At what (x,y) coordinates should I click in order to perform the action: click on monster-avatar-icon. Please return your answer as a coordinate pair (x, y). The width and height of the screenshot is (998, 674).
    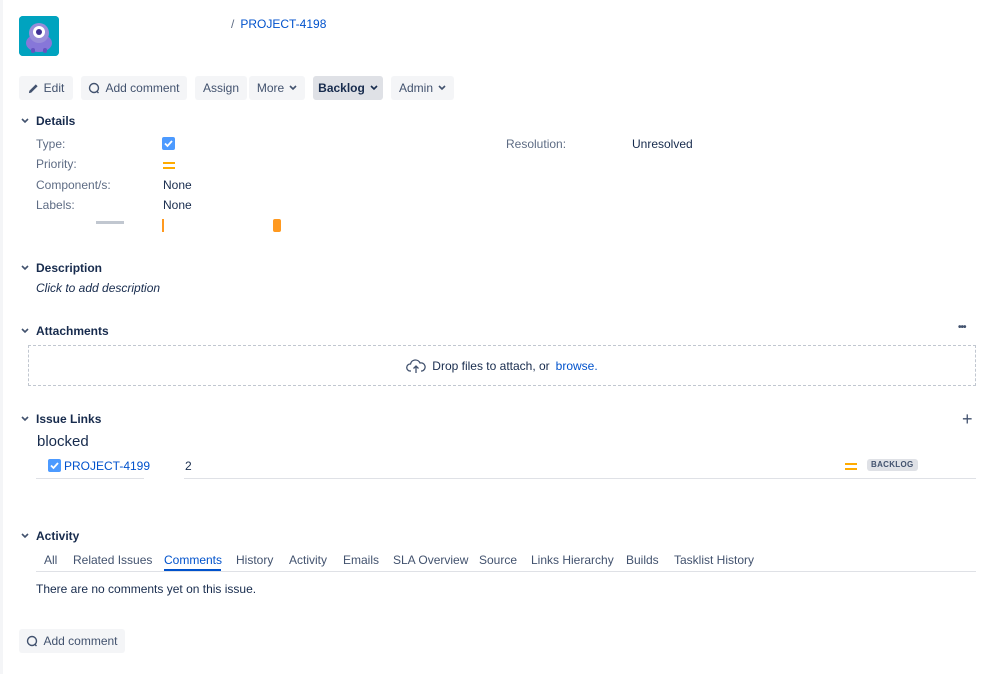
    Looking at the image, I should click on (39, 36).